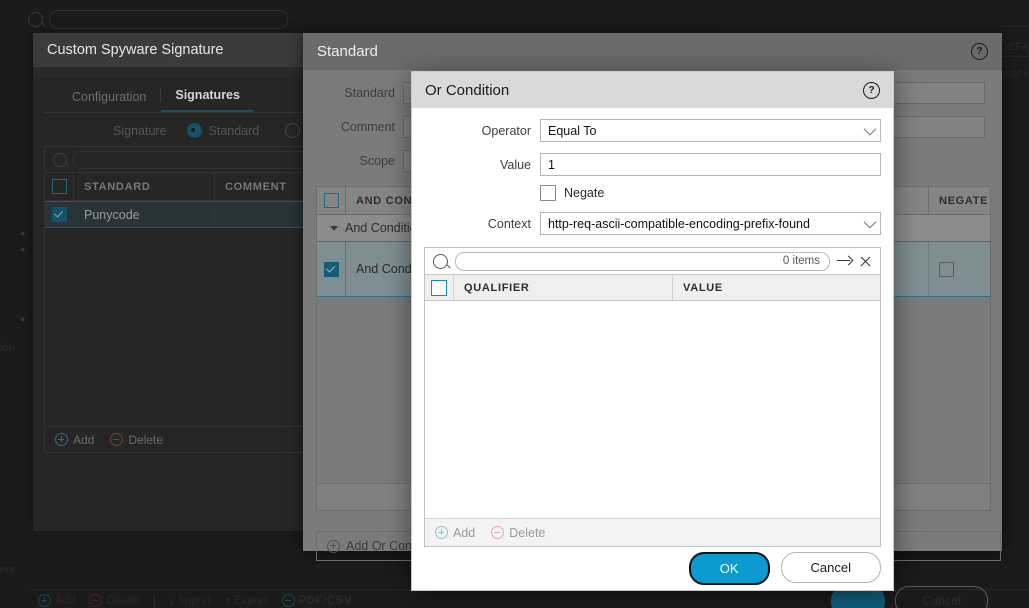  Describe the element at coordinates (377, 161) in the screenshot. I see `standard-field-scope-label: Scope` at that location.